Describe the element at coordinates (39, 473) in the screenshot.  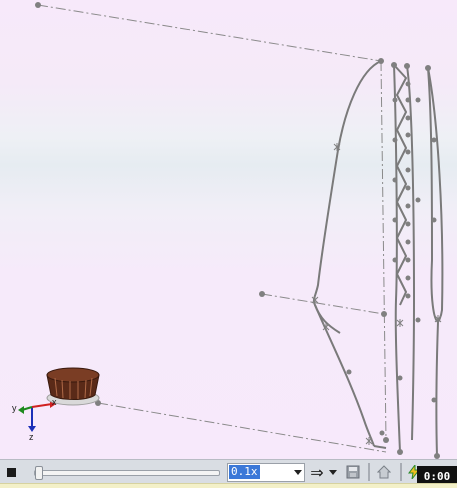
I see `slider-handle` at that location.